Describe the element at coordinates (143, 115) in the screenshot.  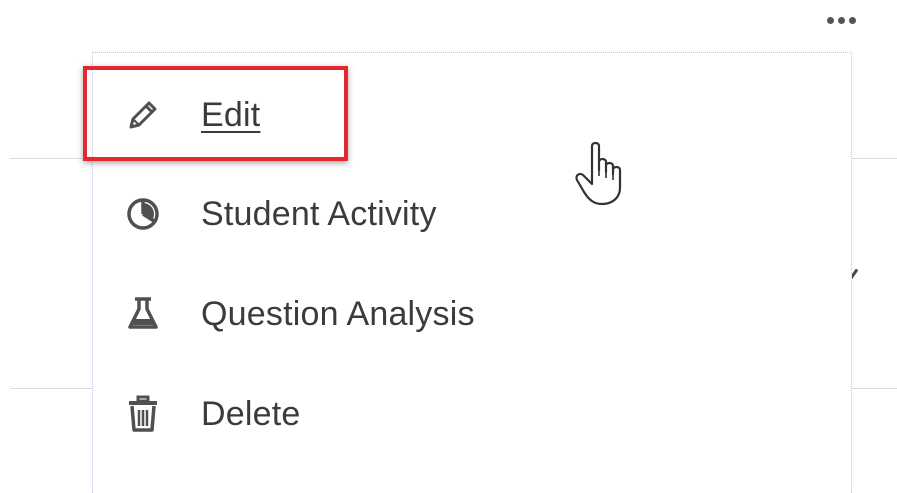
I see `pencil-icon` at that location.